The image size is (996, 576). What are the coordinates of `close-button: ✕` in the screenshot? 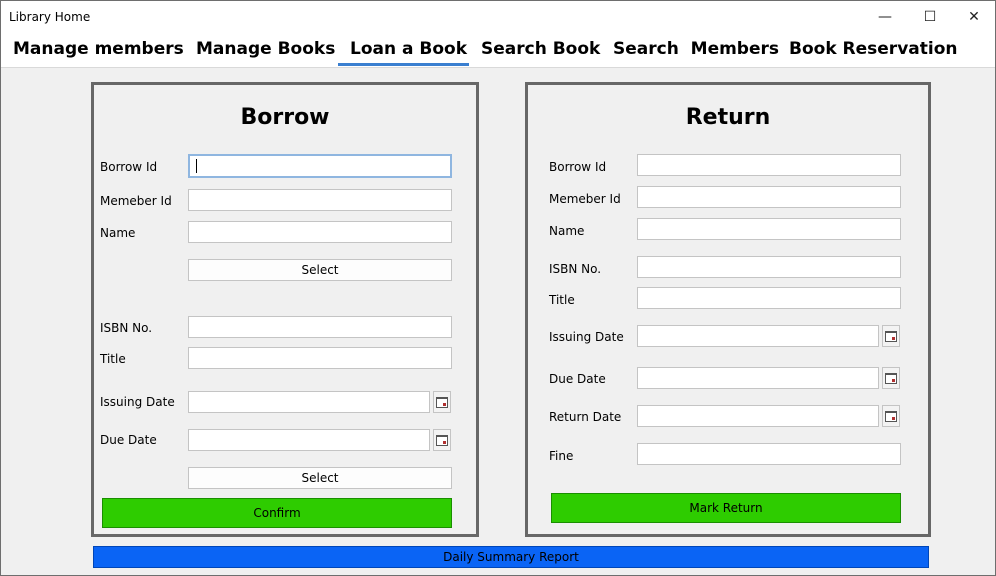 It's located at (974, 16).